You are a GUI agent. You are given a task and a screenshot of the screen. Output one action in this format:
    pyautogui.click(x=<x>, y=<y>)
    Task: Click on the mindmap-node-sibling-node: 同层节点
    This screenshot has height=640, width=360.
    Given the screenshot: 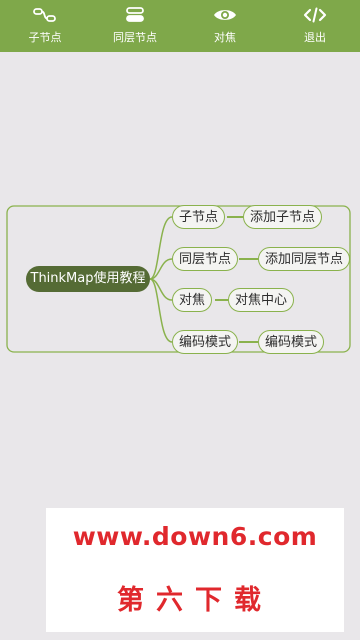 What is the action you would take?
    pyautogui.click(x=205, y=259)
    